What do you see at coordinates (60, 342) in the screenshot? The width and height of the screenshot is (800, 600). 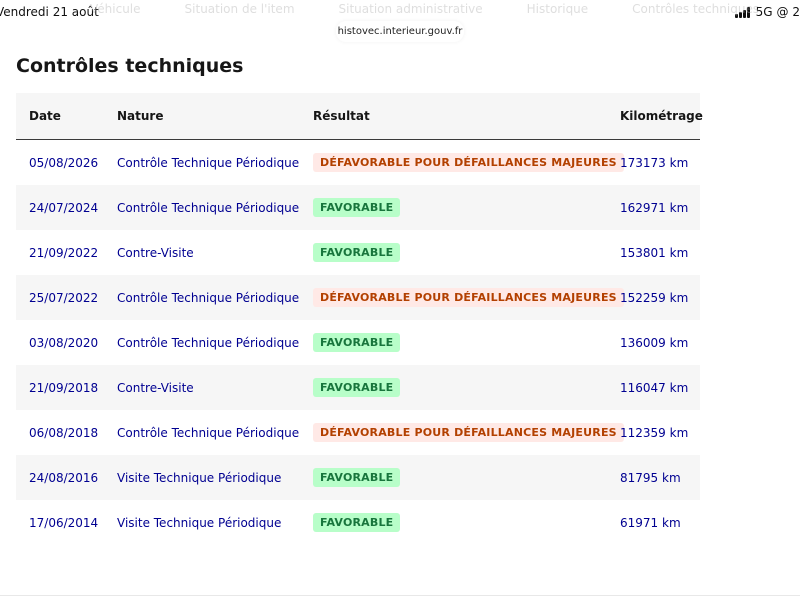 I see `cell-date: 03/08/2020` at bounding box center [60, 342].